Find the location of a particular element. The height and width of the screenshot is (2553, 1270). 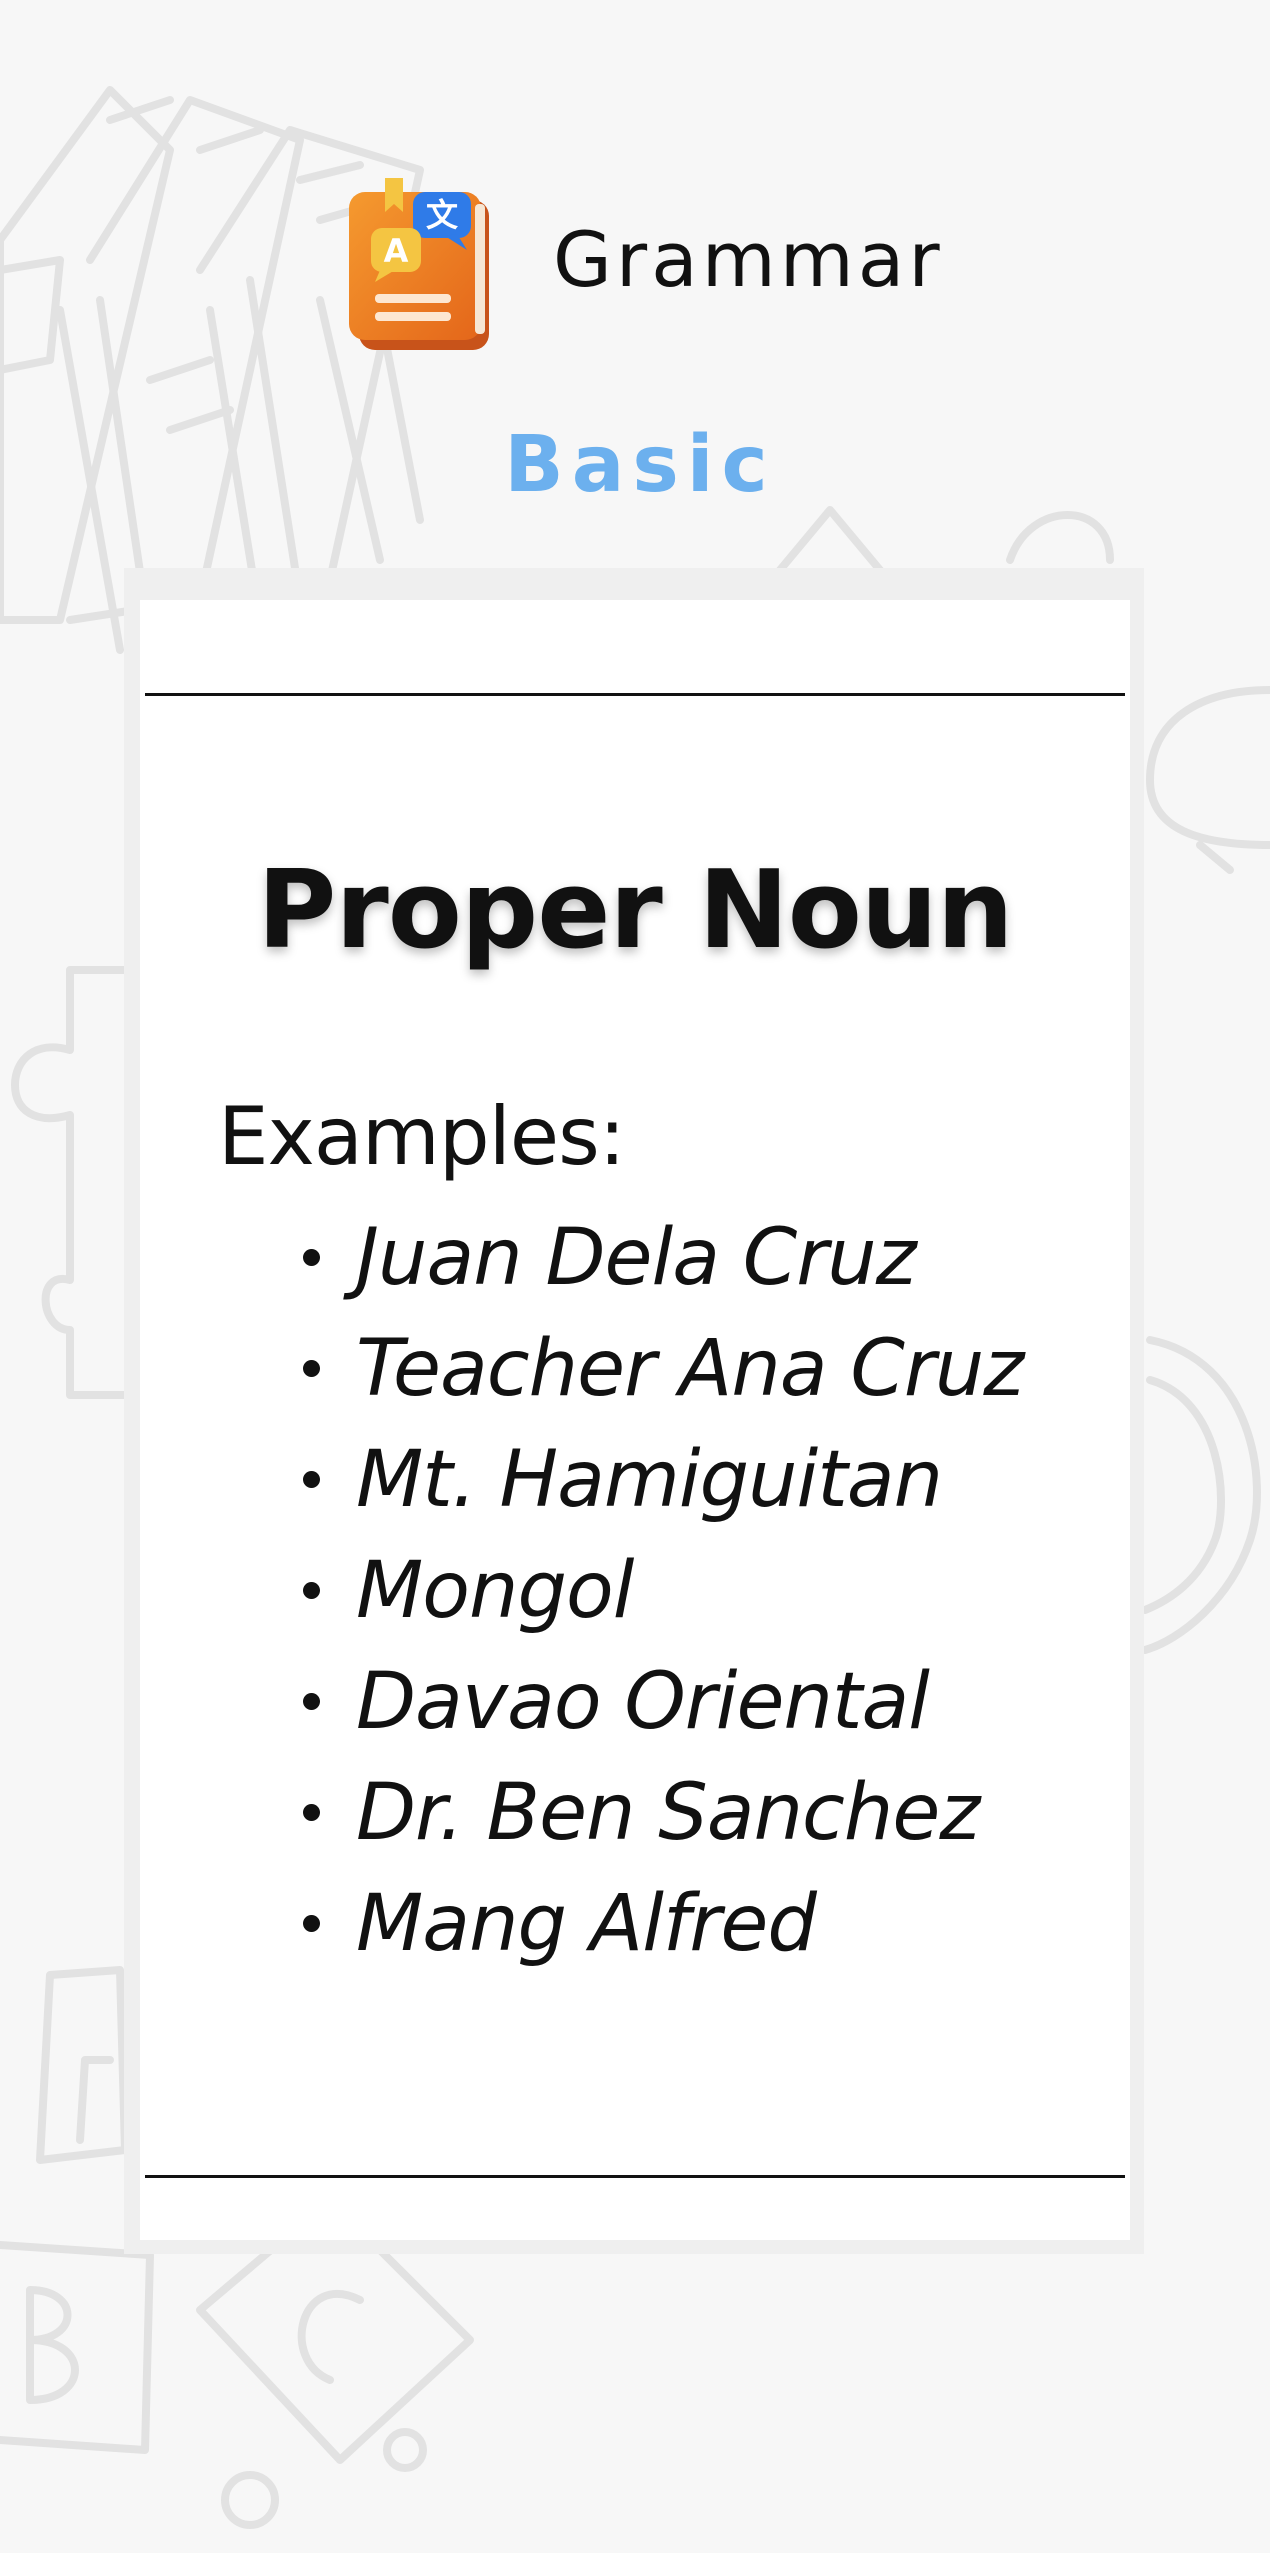

example-text: Mt. Hamiguitan is located at coordinates (649, 1479).